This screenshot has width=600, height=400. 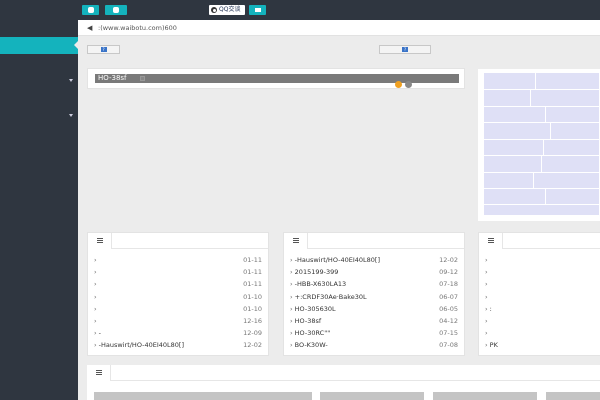 I want to click on item-title: HO-38sf, so click(x=305, y=321).